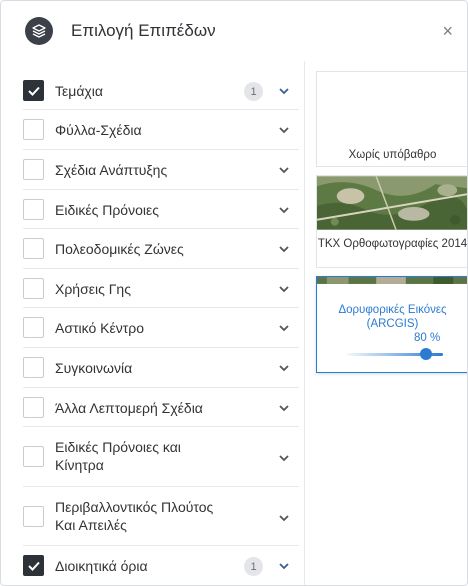 The image size is (468, 586). What do you see at coordinates (392, 317) in the screenshot?
I see `basemap-caption: Δορυφορικές Εικόνες (ARCGIS)` at bounding box center [392, 317].